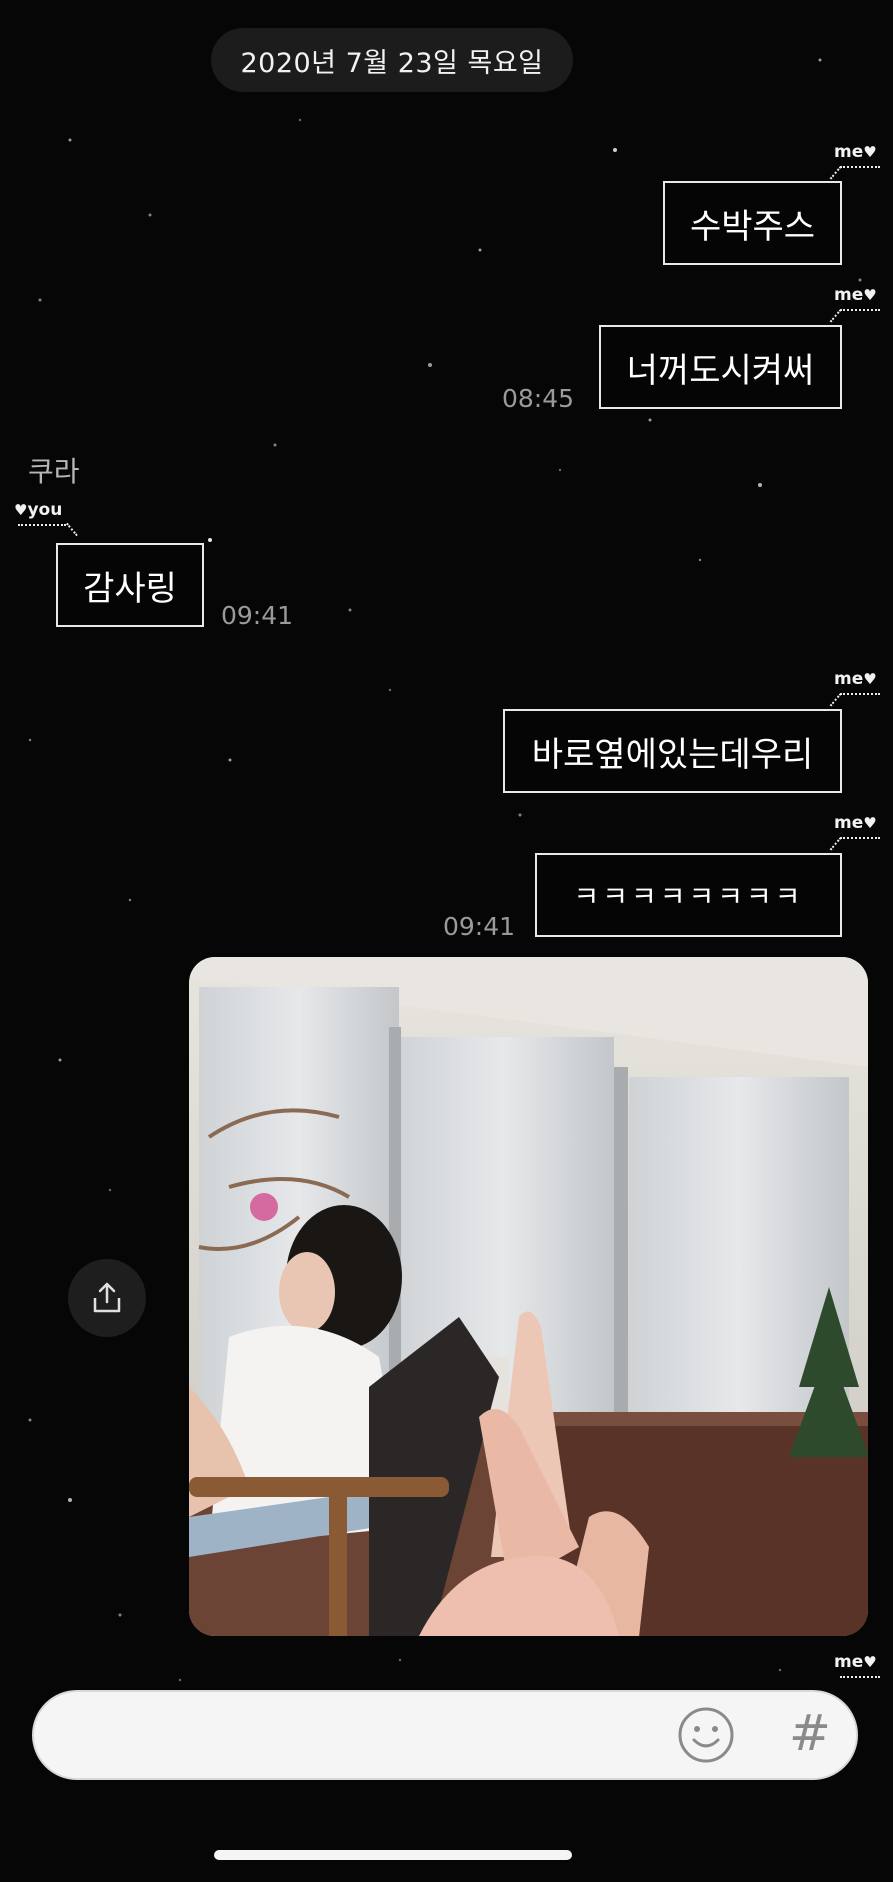  I want to click on message-bubble-me: 바로옆에있는데우리, so click(672, 751).